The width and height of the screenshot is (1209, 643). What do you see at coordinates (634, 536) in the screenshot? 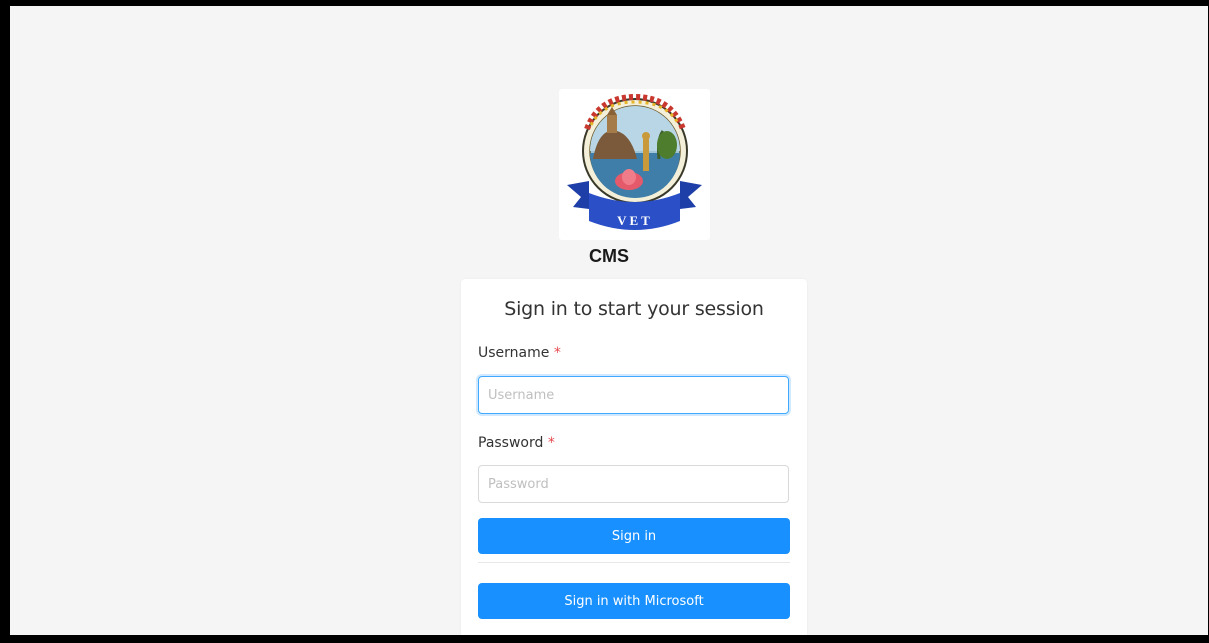
I see `sign-in-button: Sign in` at bounding box center [634, 536].